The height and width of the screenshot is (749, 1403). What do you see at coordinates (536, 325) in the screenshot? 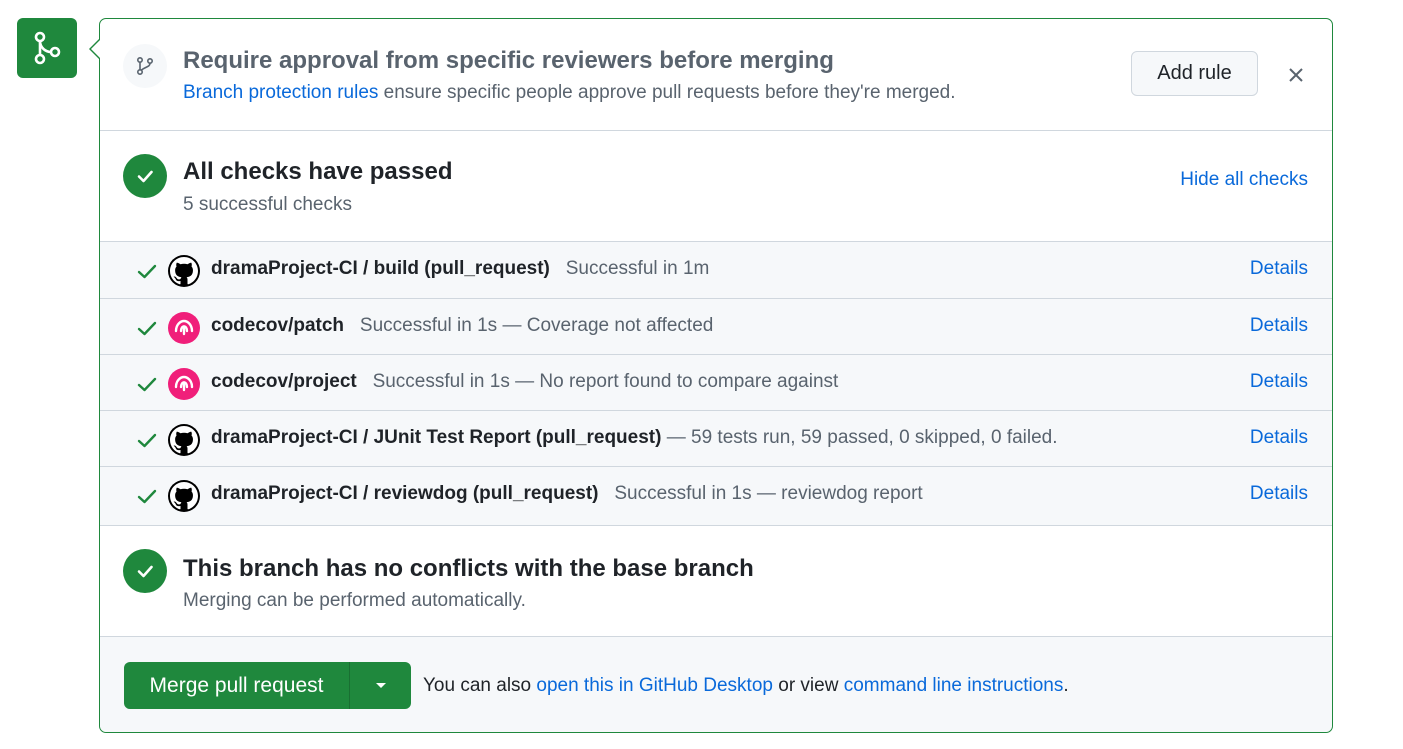
I see `check-description: Successful in 1s — Coverage not affected` at bounding box center [536, 325].